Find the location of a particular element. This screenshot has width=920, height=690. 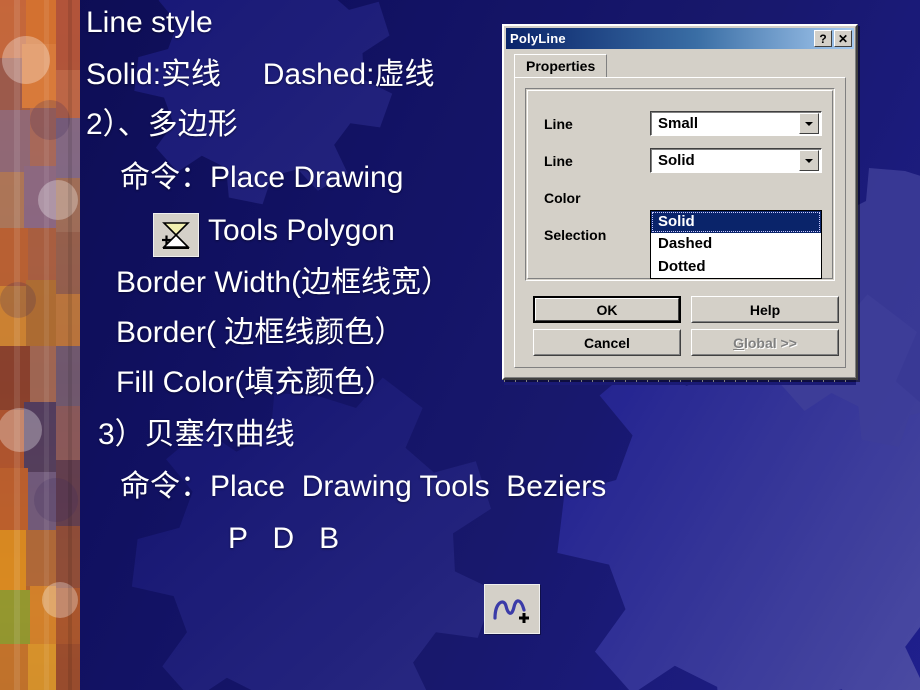

slide-line-styles: Solid:实线 Dashed:虚线 is located at coordinates (260, 74).